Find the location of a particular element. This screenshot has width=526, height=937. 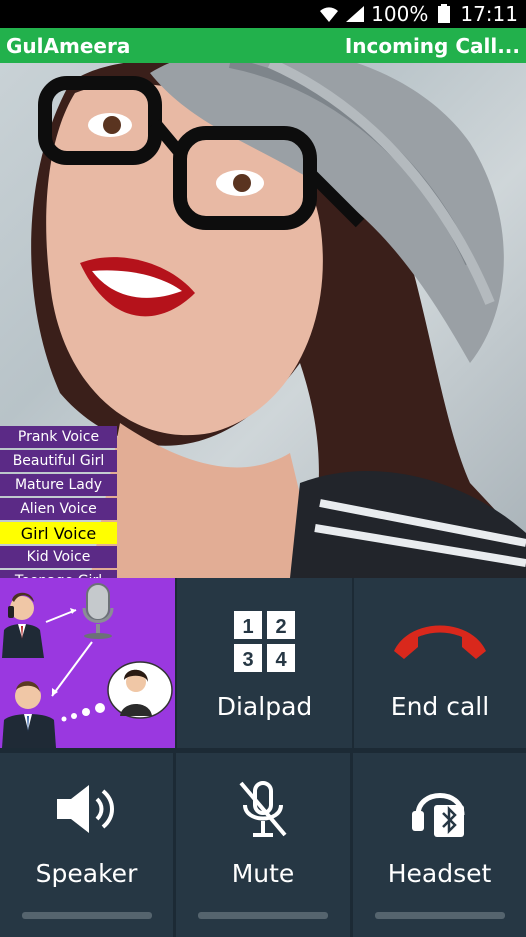

microphone-off-icon is located at coordinates (263, 809).